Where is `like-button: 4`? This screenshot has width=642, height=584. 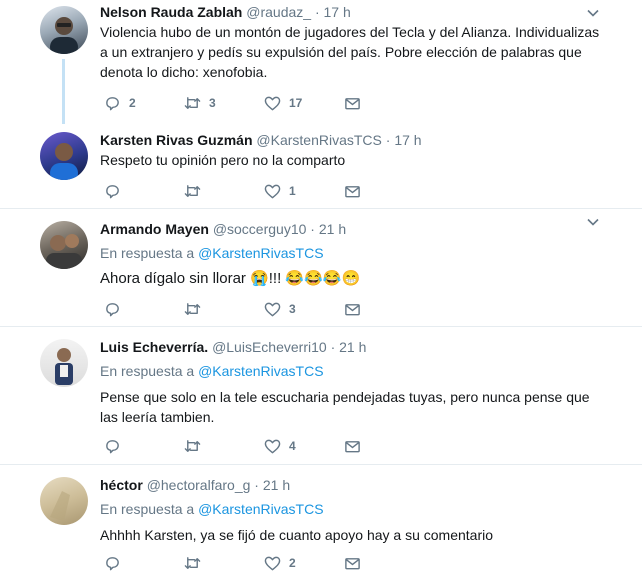 like-button: 4 is located at coordinates (304, 446).